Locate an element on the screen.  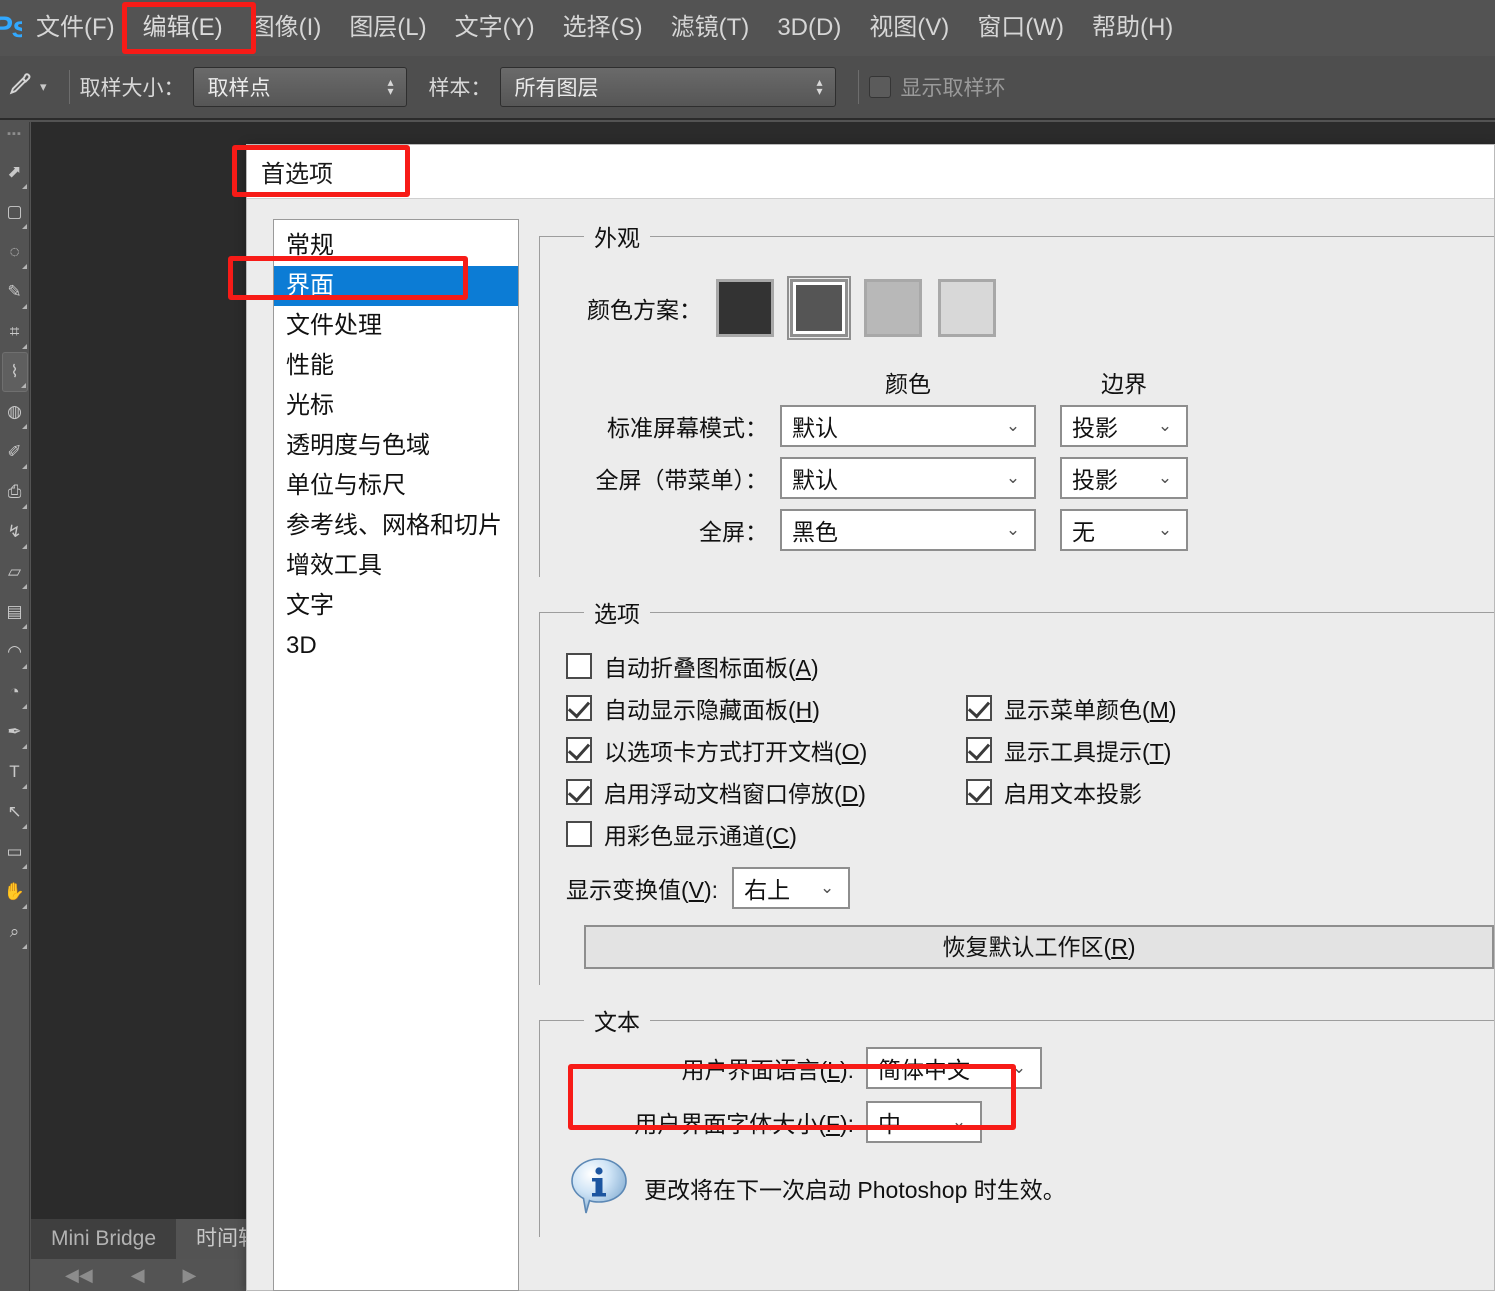
tool-quick-select: ✎ is located at coordinates (15, 292).